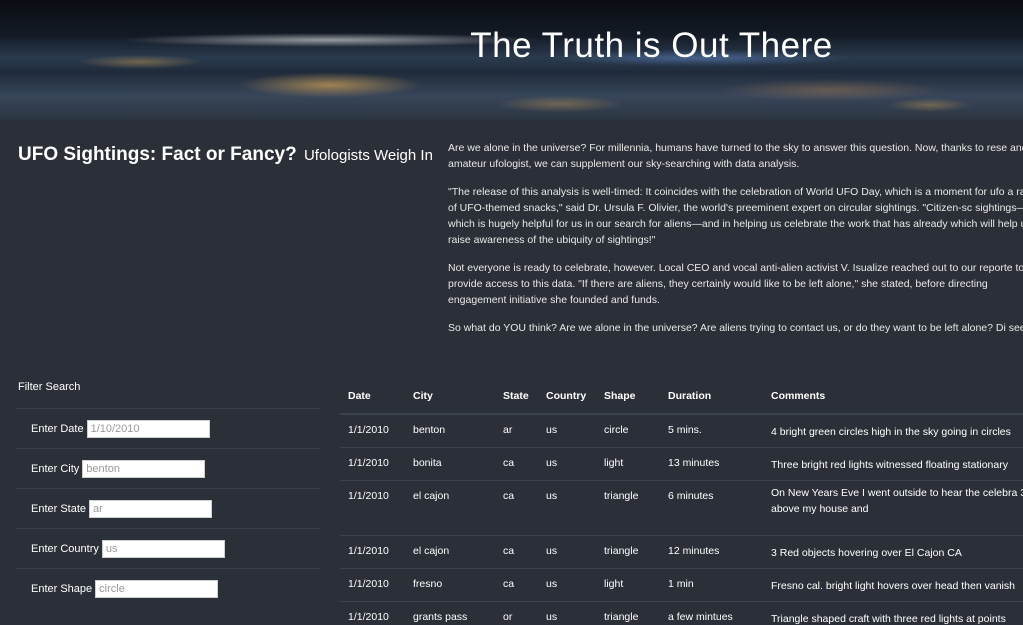  Describe the element at coordinates (651, 45) in the screenshot. I see `hero-title: The Truth is Out There` at that location.